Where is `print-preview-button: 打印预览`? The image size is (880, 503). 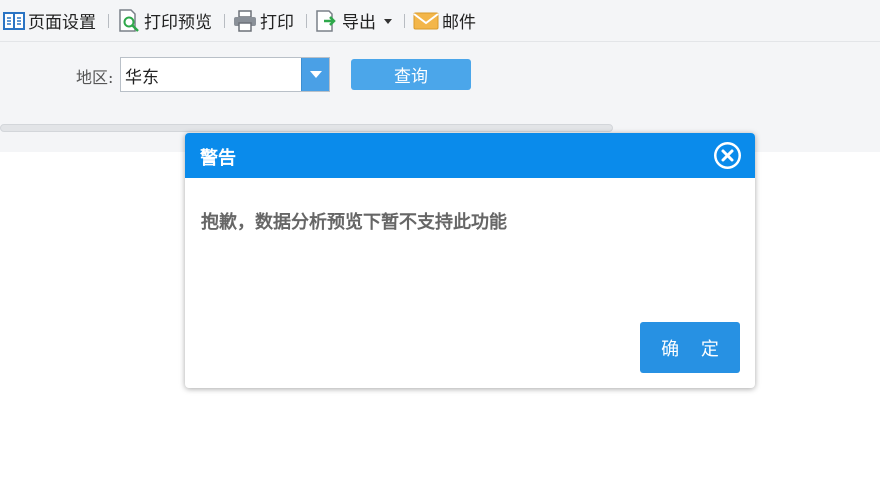
print-preview-button: 打印预览 is located at coordinates (164, 21).